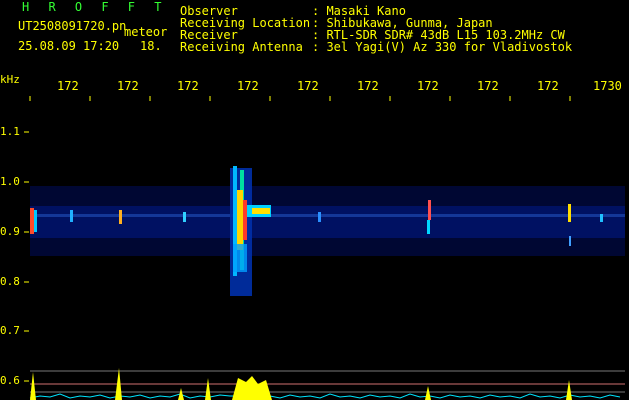  What do you see at coordinates (327, 384) in the screenshot?
I see `signal-strength-panel` at bounding box center [327, 384].